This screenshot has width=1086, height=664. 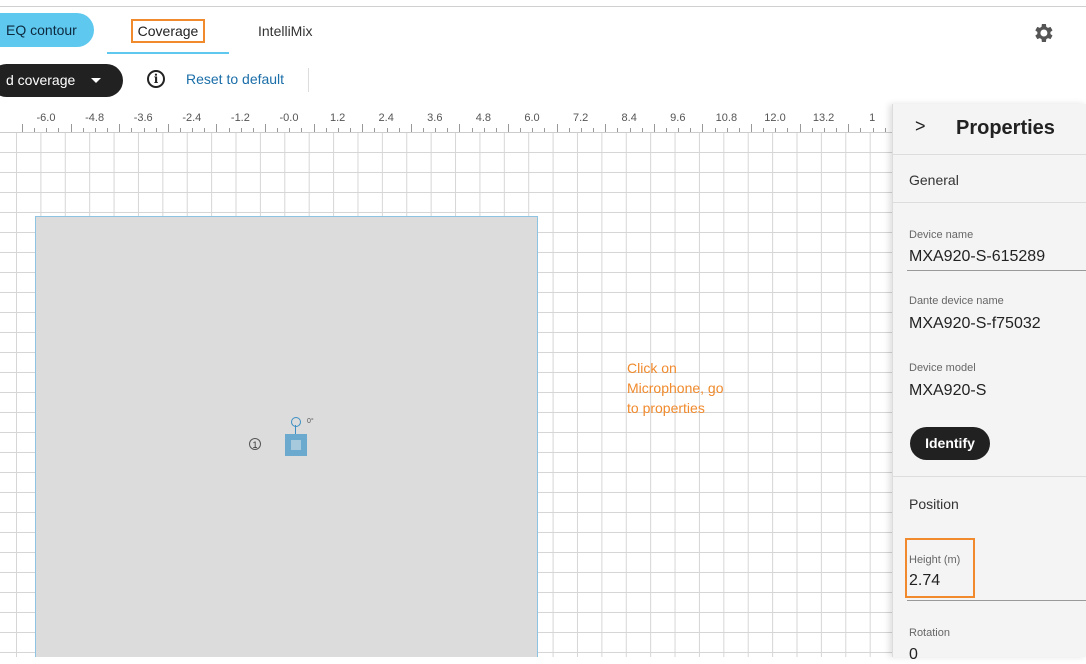 What do you see at coordinates (337, 118) in the screenshot?
I see `ruler-tick-label: 1.2` at bounding box center [337, 118].